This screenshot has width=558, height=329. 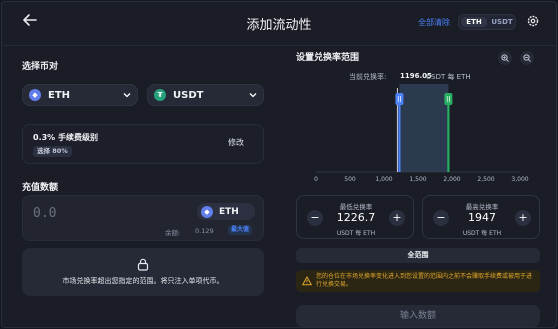 What do you see at coordinates (533, 21) in the screenshot?
I see `gear-icon` at bounding box center [533, 21].